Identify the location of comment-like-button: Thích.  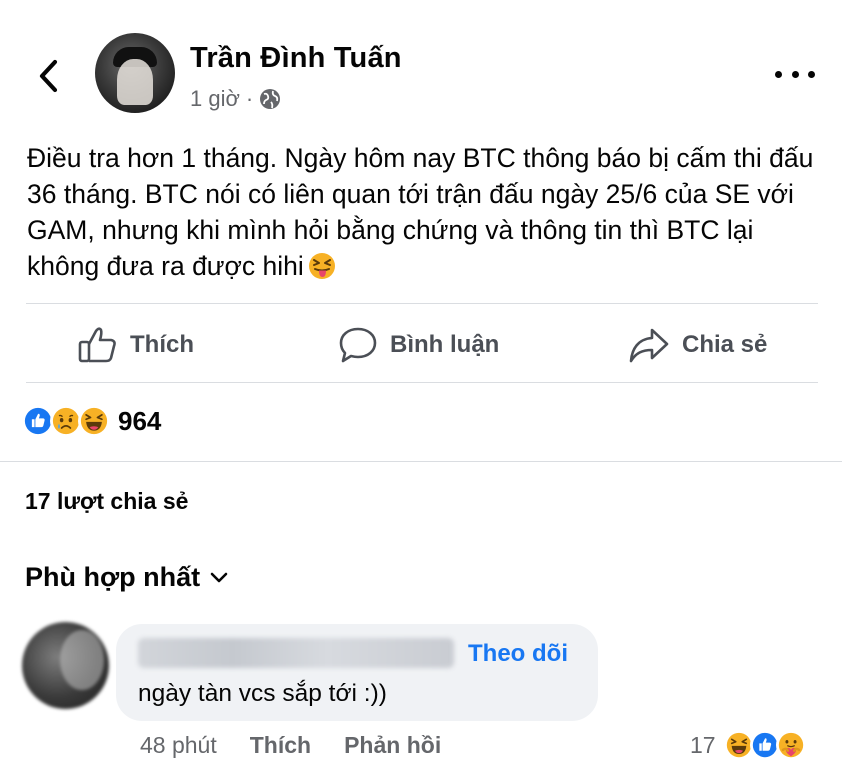
(280, 745).